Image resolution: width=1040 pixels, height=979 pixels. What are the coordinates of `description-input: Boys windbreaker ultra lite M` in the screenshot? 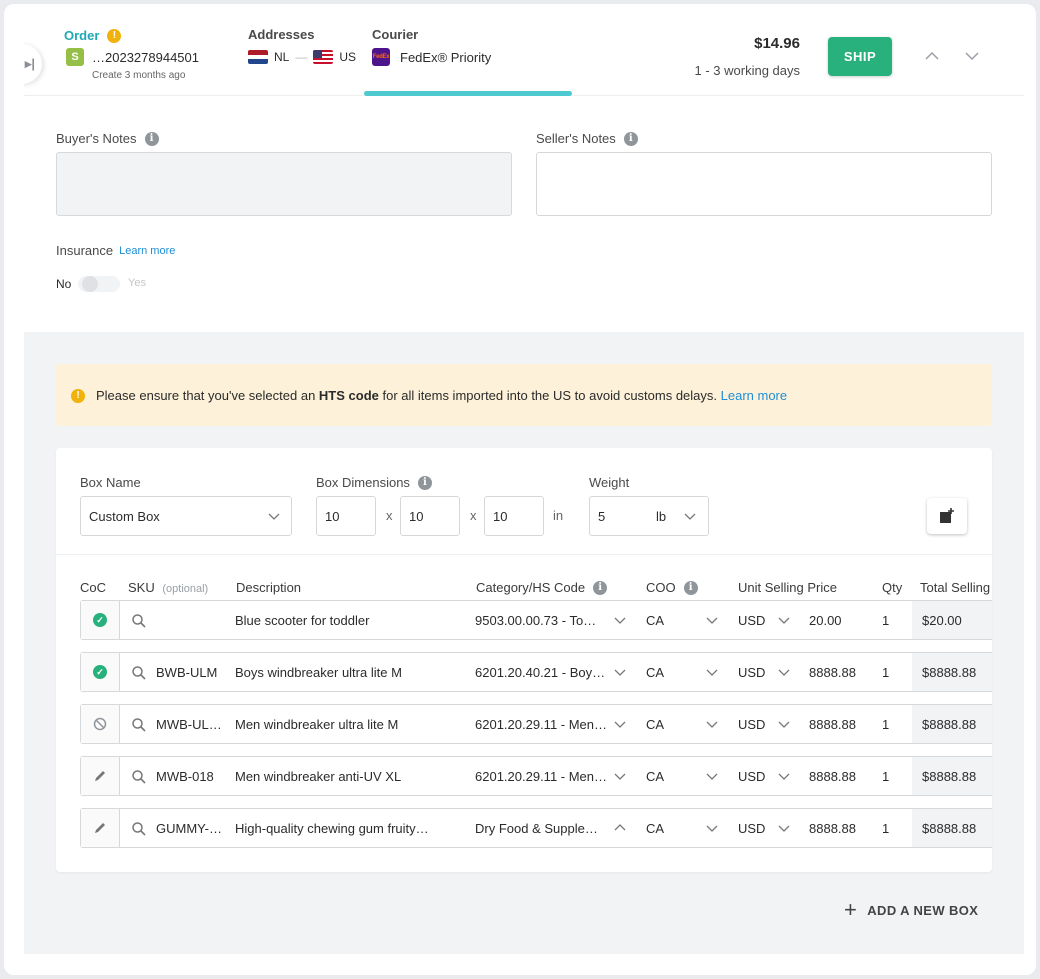 It's located at (346, 672).